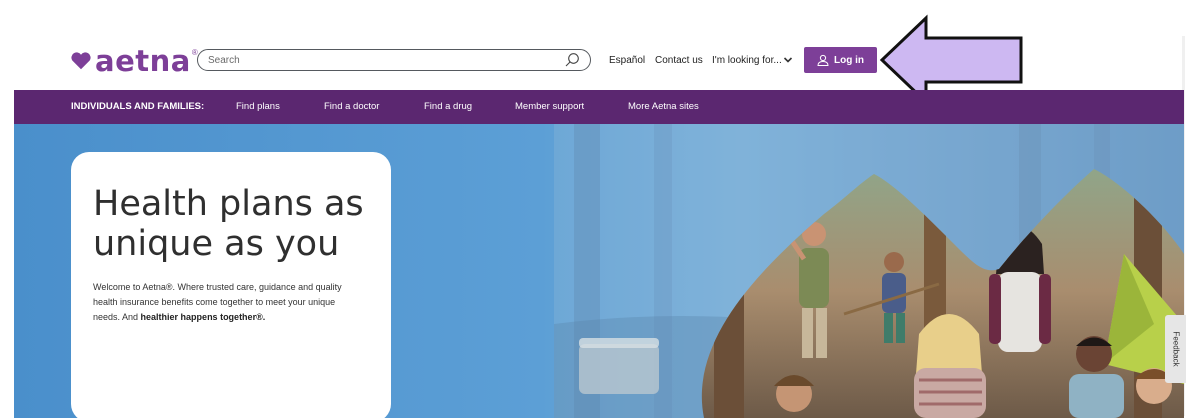 This screenshot has width=1188, height=418. I want to click on feedback-tab: Feedback, so click(1175, 349).